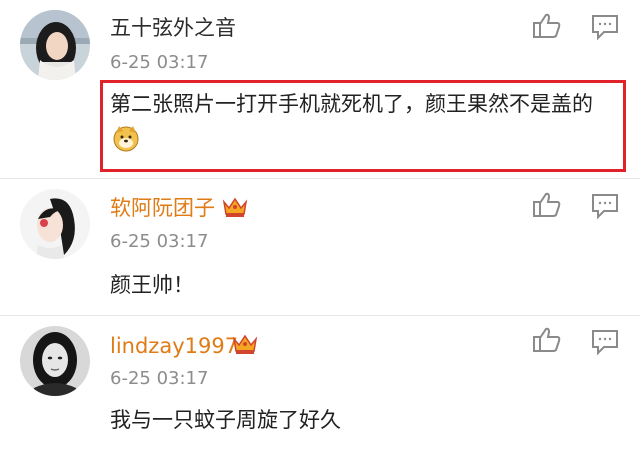 The height and width of the screenshot is (457, 640). Describe the element at coordinates (162, 208) in the screenshot. I see `username: 软阿阮团子` at that location.